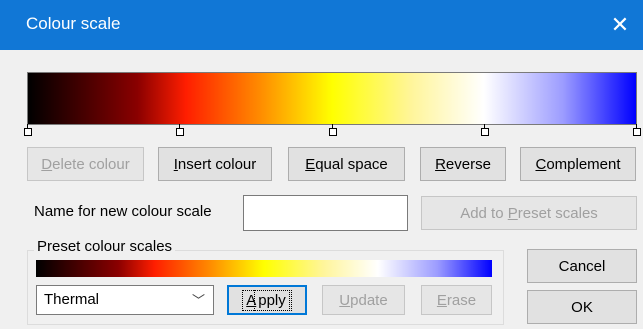  What do you see at coordinates (363, 300) in the screenshot?
I see `update-button: Update` at bounding box center [363, 300].